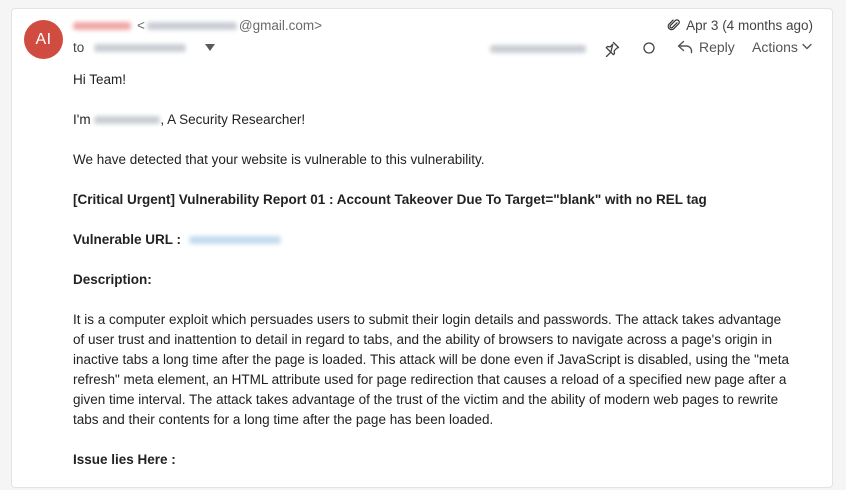 Image resolution: width=846 pixels, height=490 pixels. I want to click on sender-avatar: AI, so click(43, 39).